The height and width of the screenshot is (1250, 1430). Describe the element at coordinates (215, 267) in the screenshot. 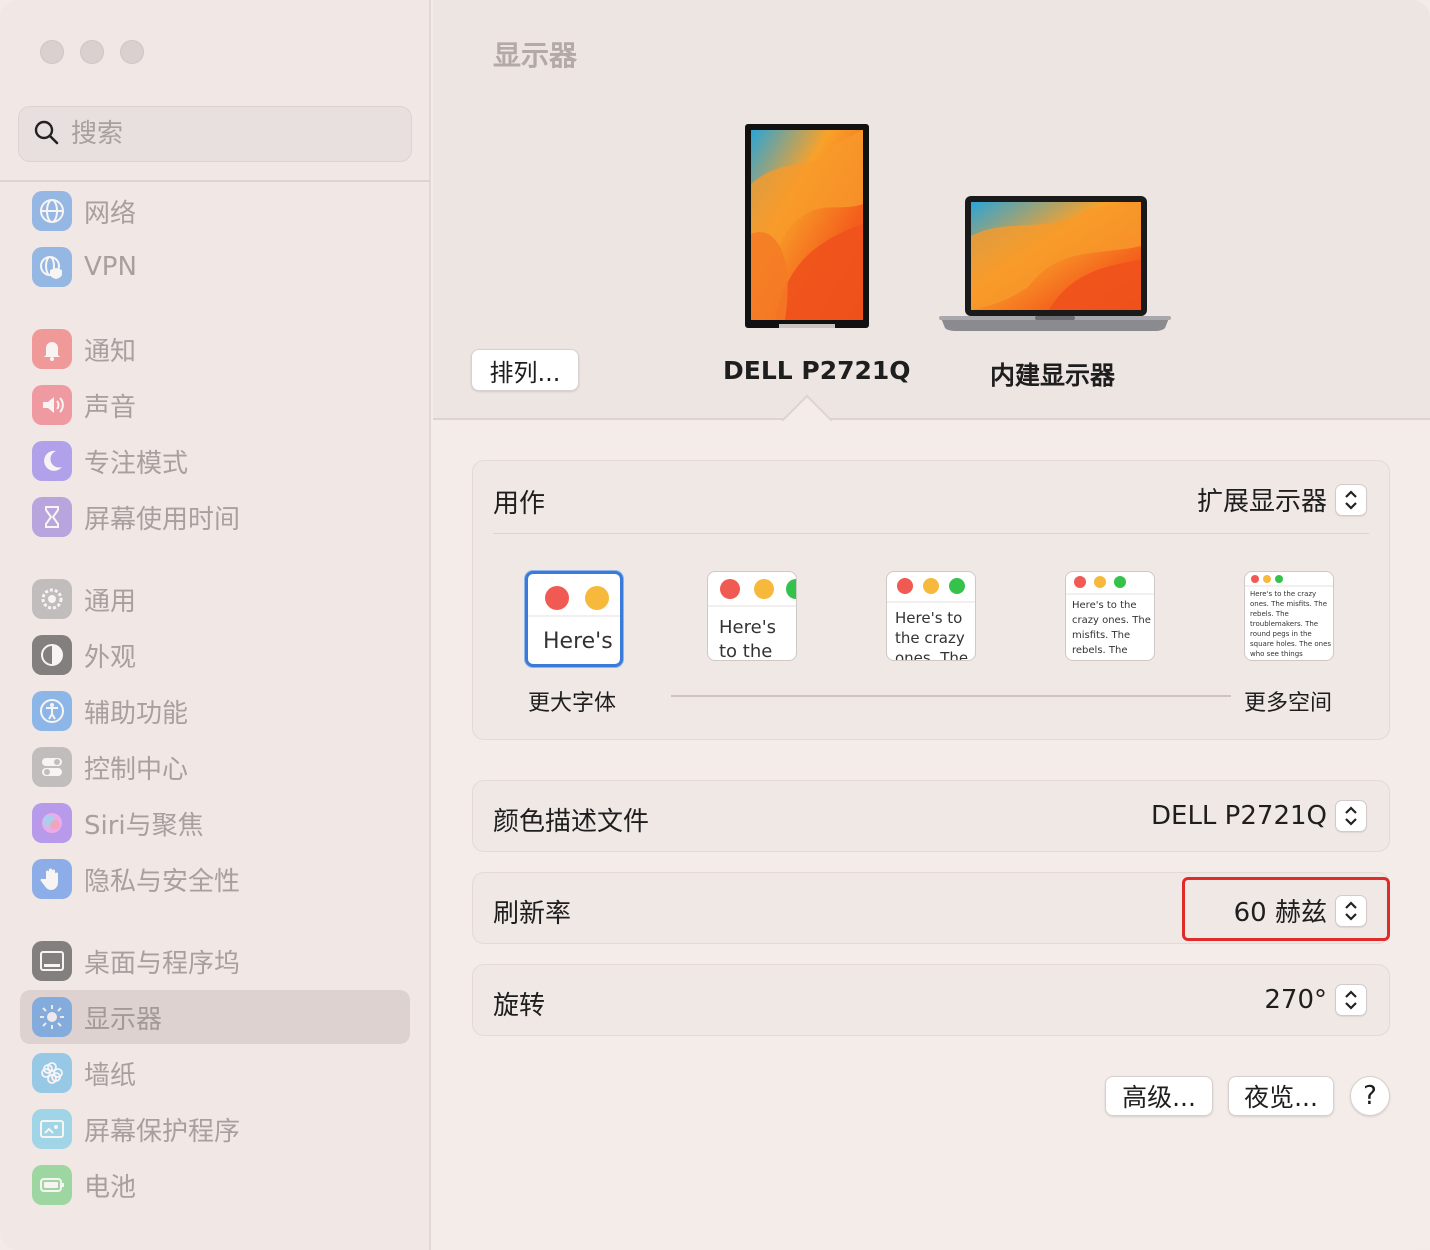

I see `sidebar-item-vpn-globe-shield: VPN` at that location.